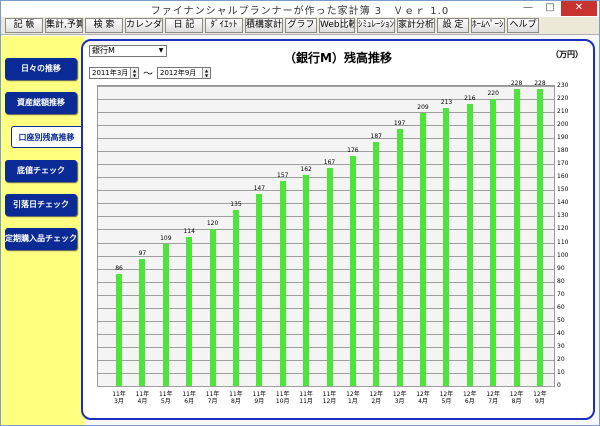  Describe the element at coordinates (128, 51) in the screenshot. I see `account-select: 銀行M ▼` at that location.